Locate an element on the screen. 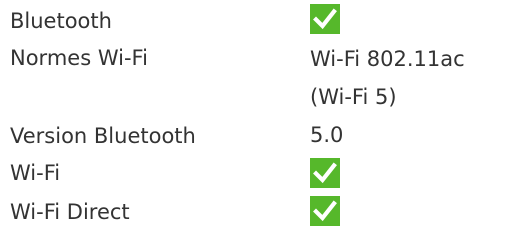  spec-value: Wi-Fi 802.11ac (Wi-Fi 5) is located at coordinates (410, 78).